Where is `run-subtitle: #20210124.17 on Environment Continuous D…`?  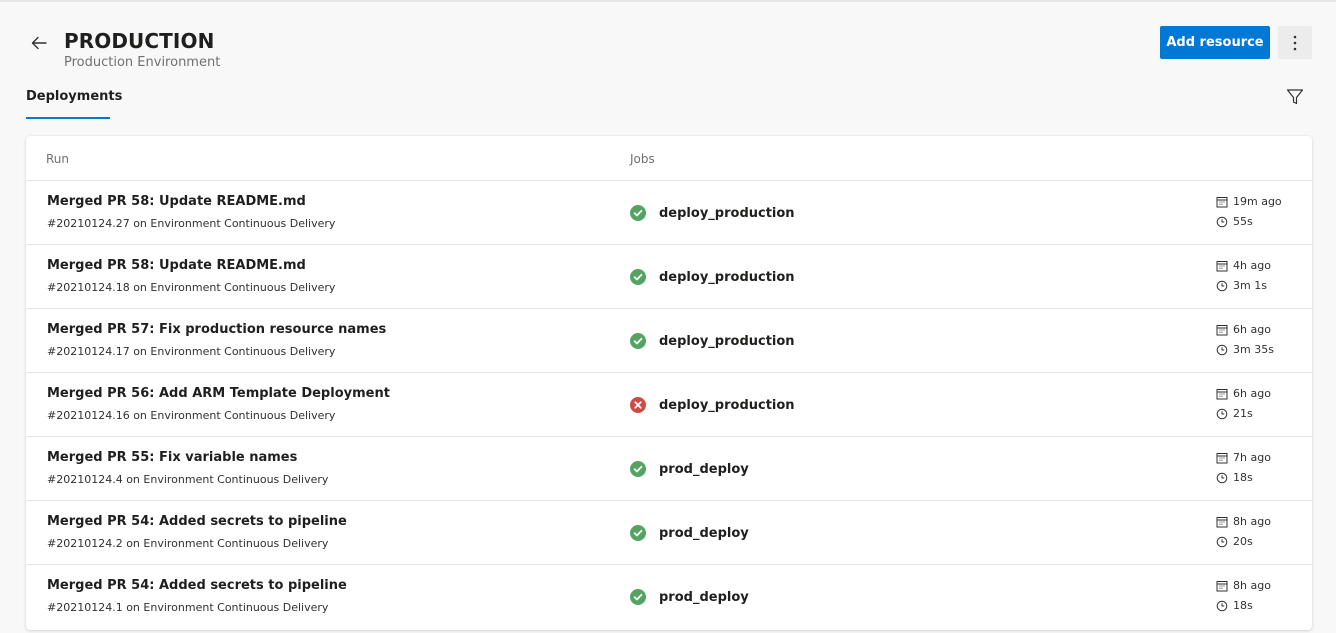 run-subtitle: #20210124.17 on Environment Continuous D… is located at coordinates (191, 351).